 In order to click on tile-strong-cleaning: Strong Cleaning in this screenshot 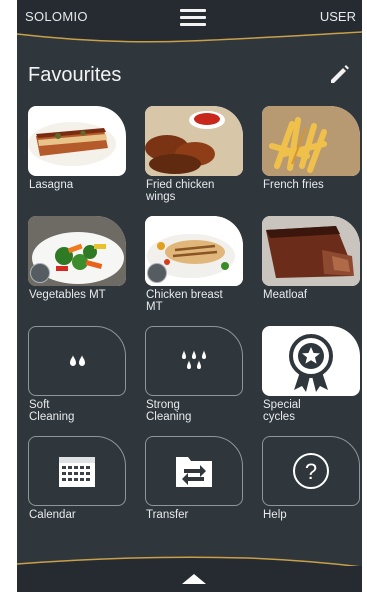, I will do `click(194, 374)`.